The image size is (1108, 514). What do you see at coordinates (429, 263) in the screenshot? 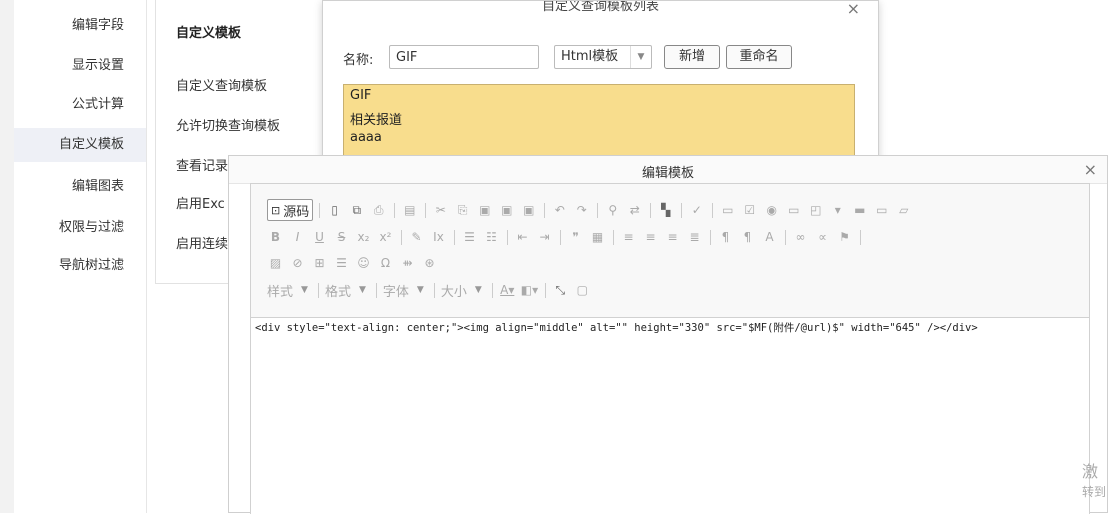
I see `iframe-icon: ⊛` at bounding box center [429, 263].